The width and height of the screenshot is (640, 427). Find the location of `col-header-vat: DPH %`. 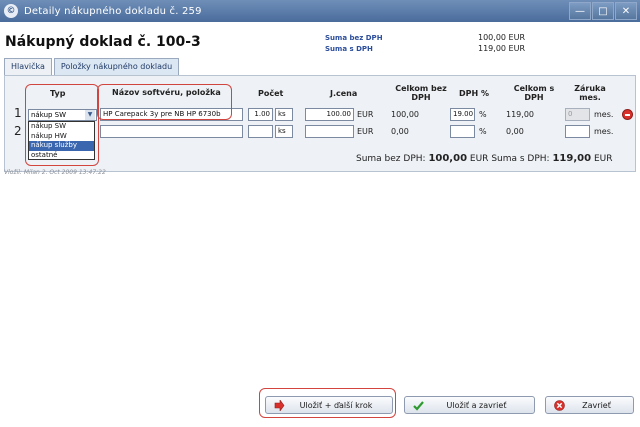

col-header-vat: DPH % is located at coordinates (474, 93).